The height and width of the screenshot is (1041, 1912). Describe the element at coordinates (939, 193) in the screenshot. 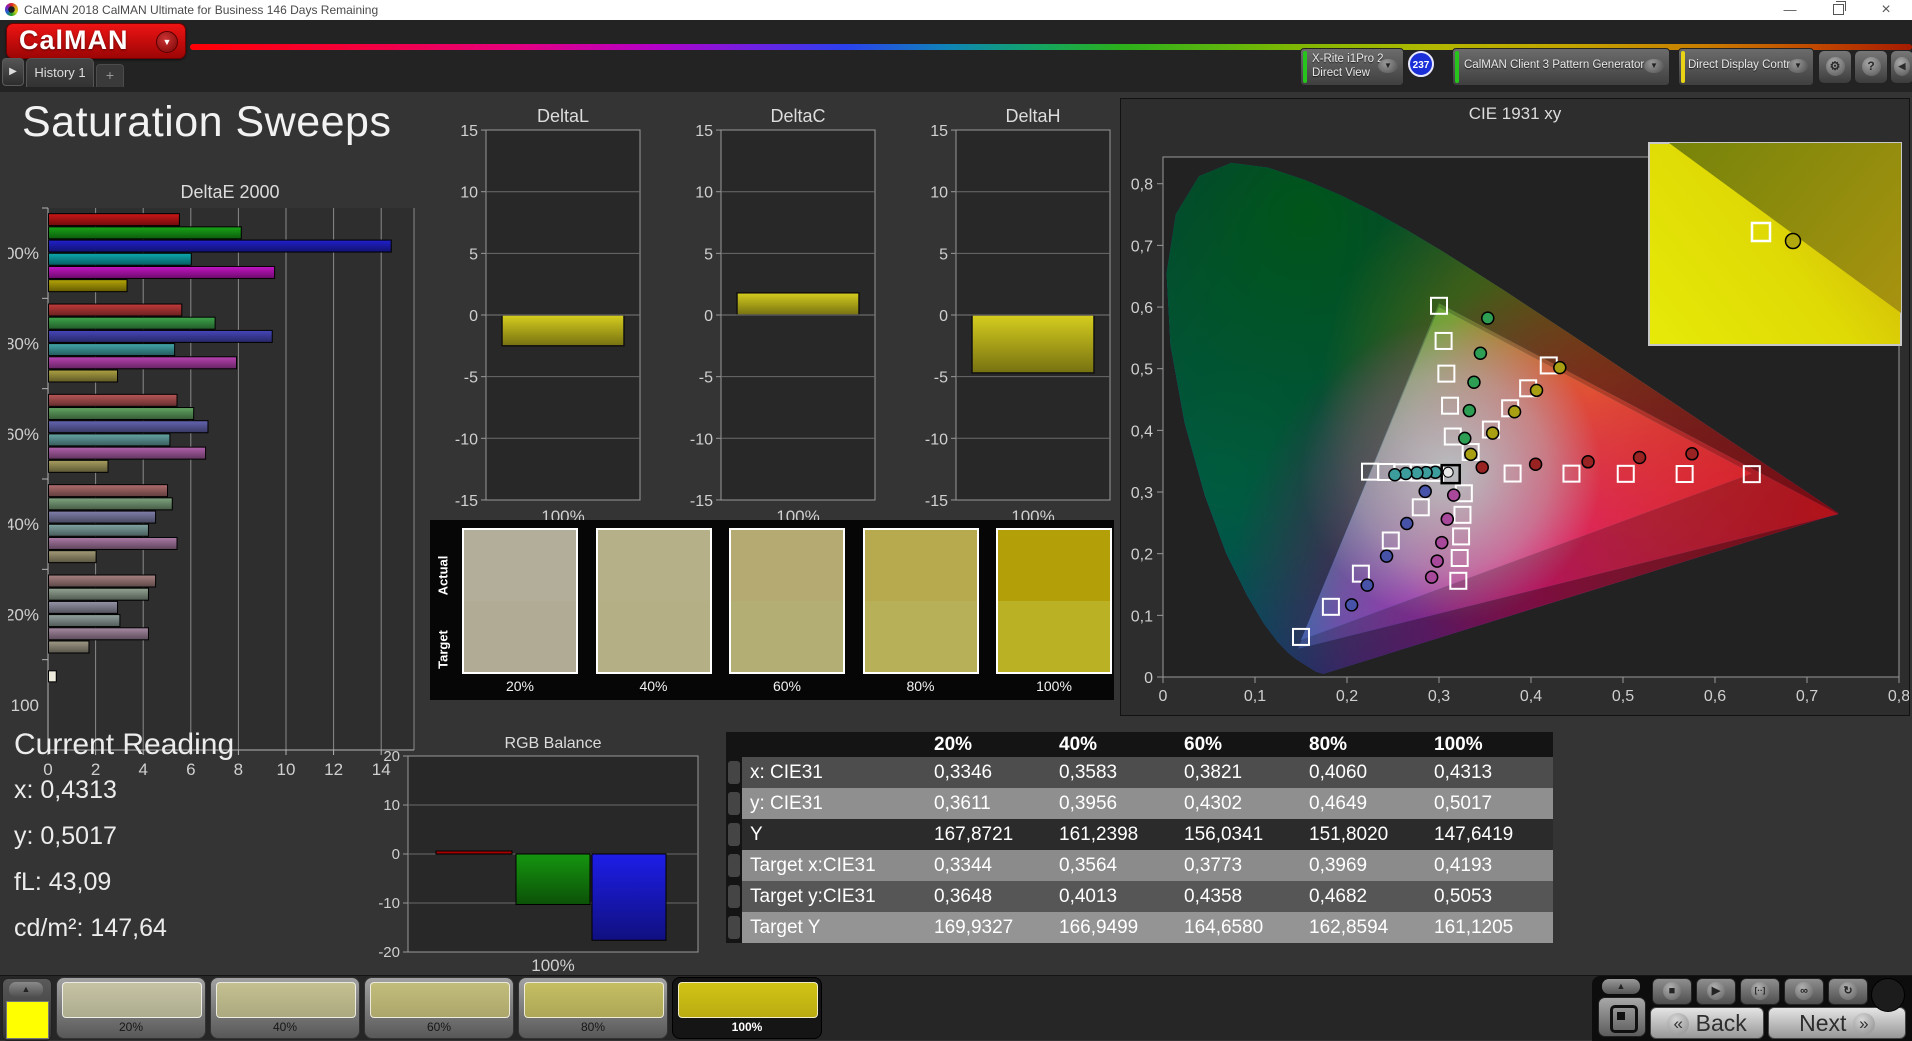

I see `svg-text: 10` at that location.